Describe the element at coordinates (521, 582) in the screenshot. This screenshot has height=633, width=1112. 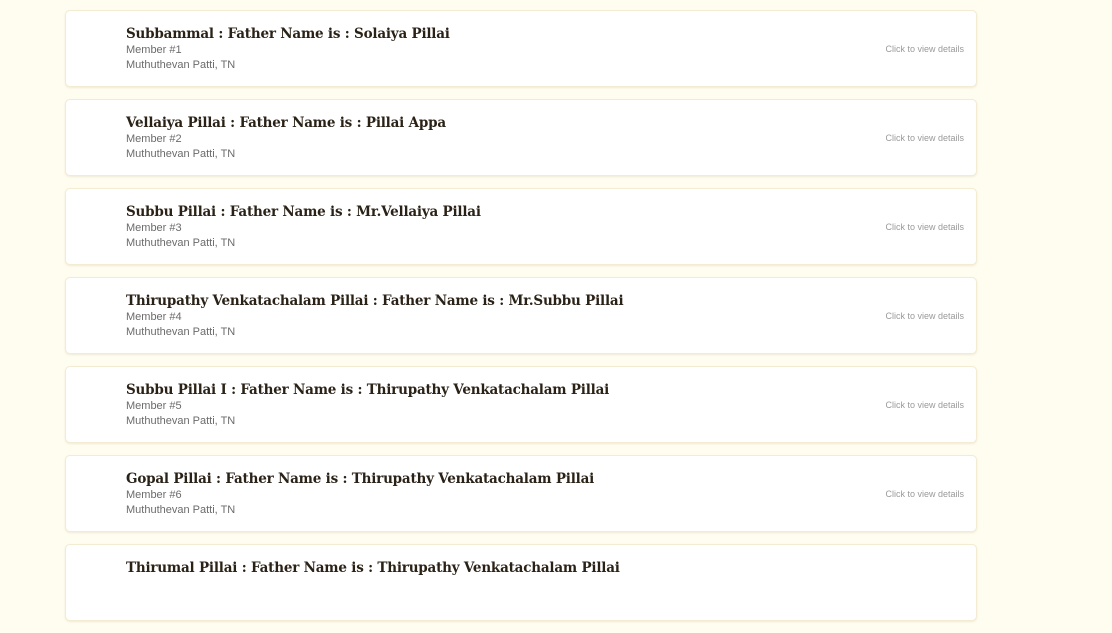
I see `member-card: Thirumal Pillai : Father Name is` at that location.